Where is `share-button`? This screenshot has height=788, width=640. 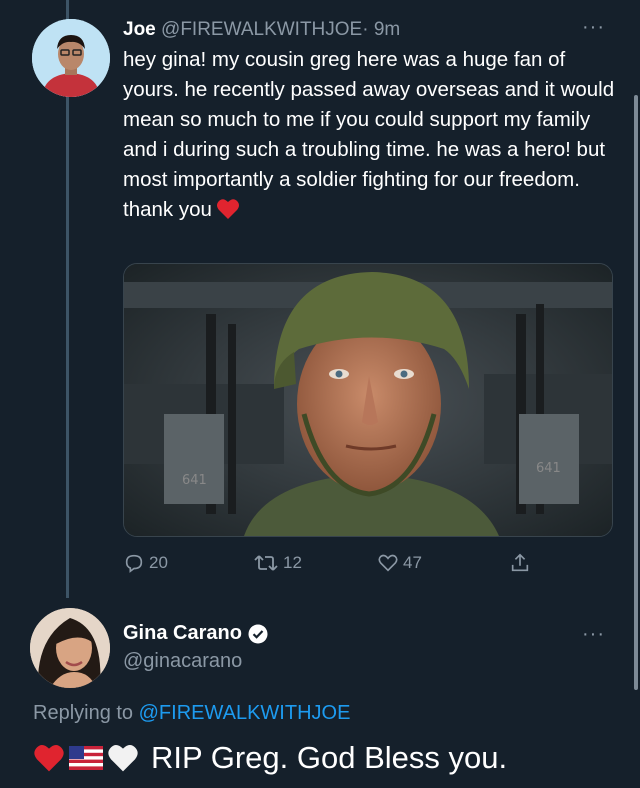
share-button is located at coordinates (522, 563).